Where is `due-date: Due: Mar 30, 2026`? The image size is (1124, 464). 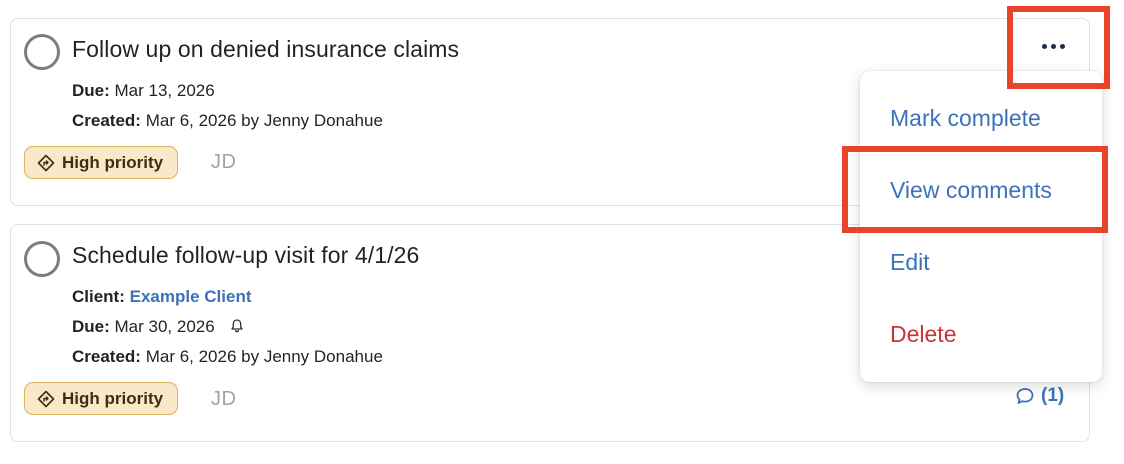 due-date: Due: Mar 30, 2026 is located at coordinates (158, 327).